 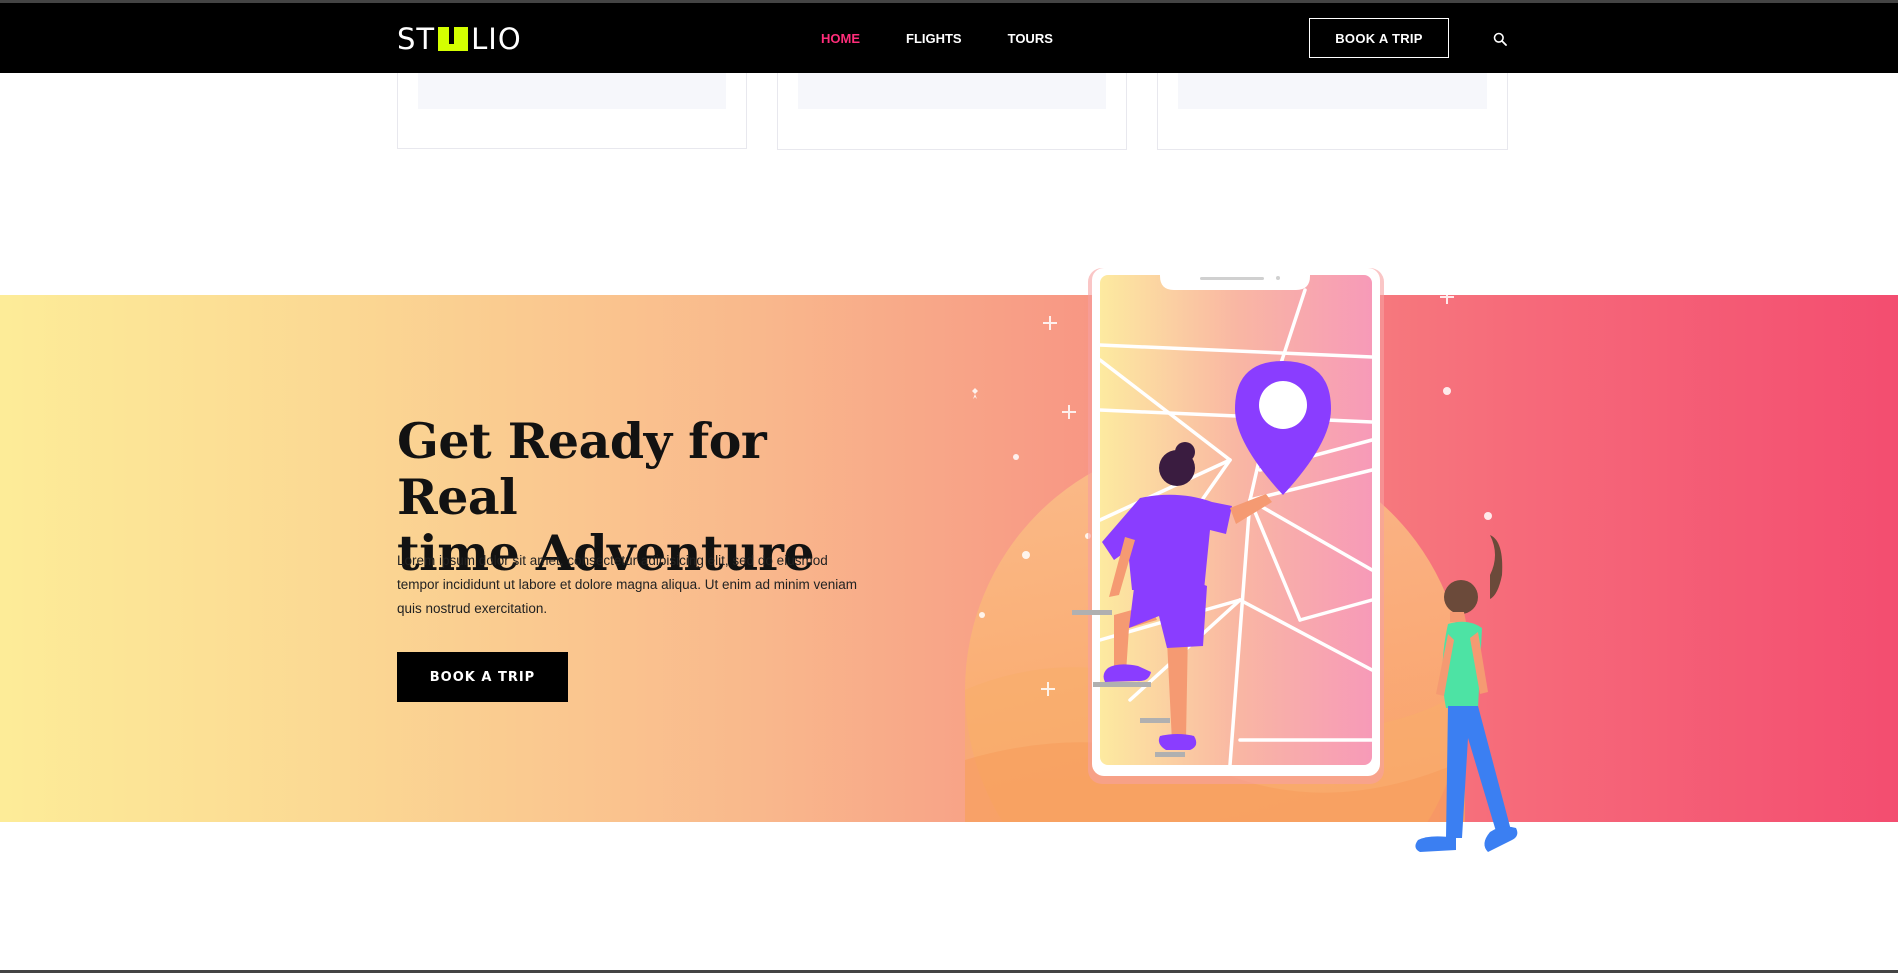 I want to click on nav-item-home: HOME, so click(x=840, y=38).